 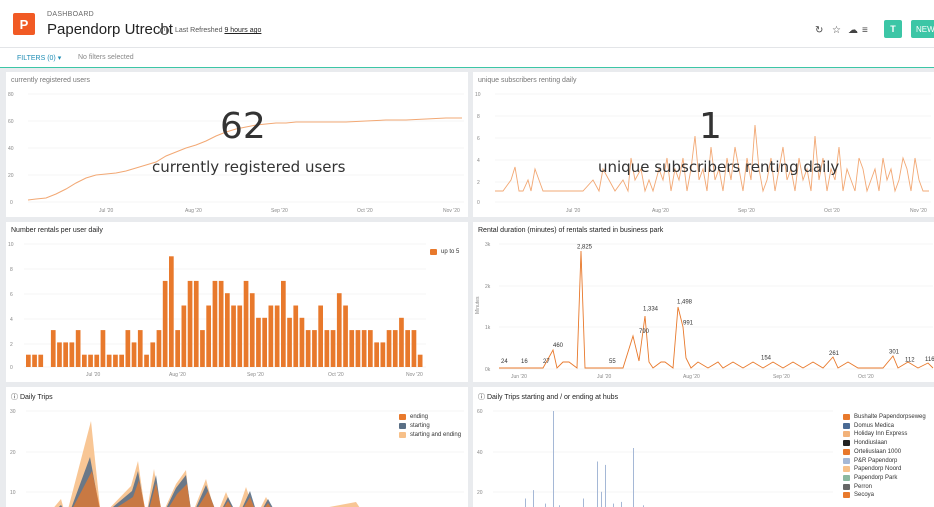 I want to click on legend-label: Hondiuslaan, so click(x=871, y=443).